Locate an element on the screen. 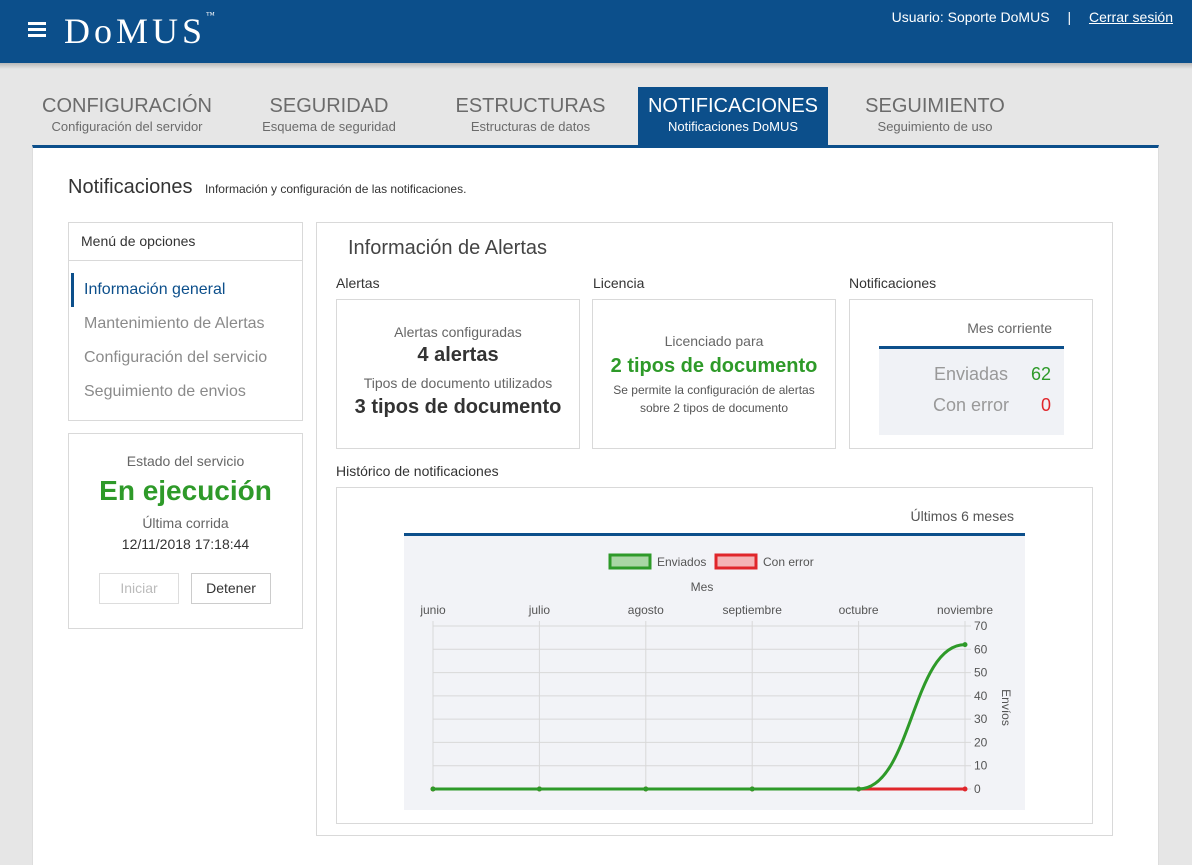  tab-title: ESTRUCTURAS is located at coordinates (530, 106).